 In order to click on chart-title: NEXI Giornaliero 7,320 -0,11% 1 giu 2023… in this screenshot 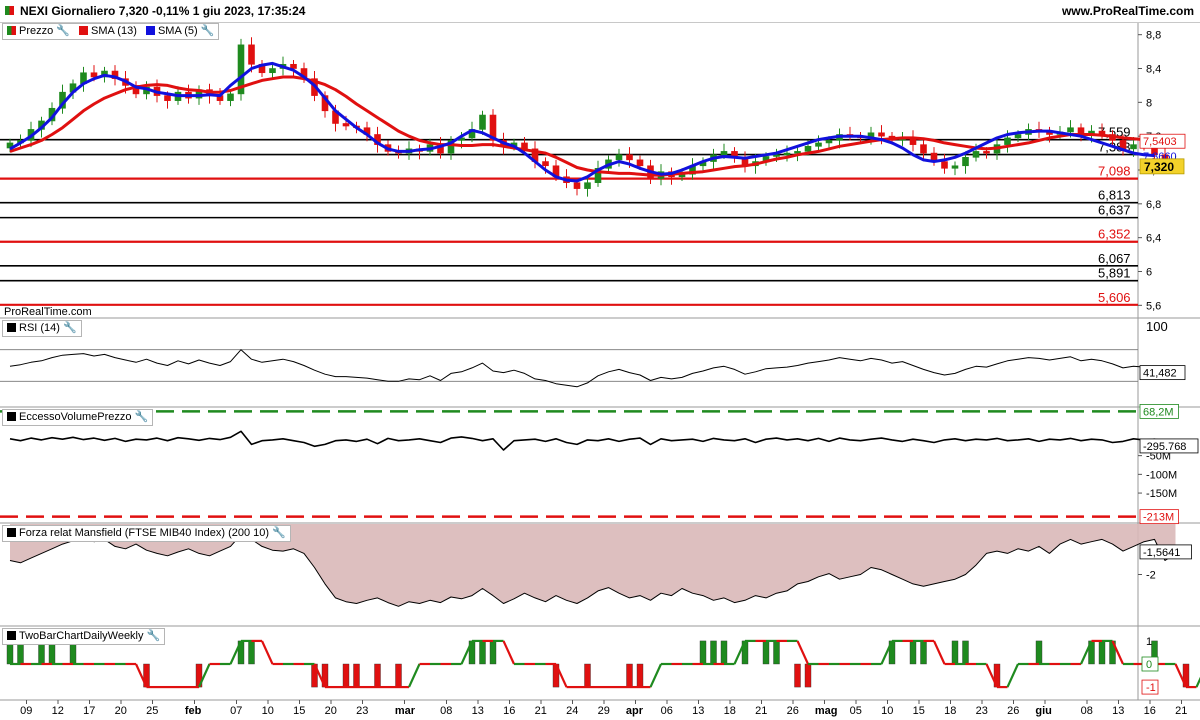, I will do `click(163, 11)`.